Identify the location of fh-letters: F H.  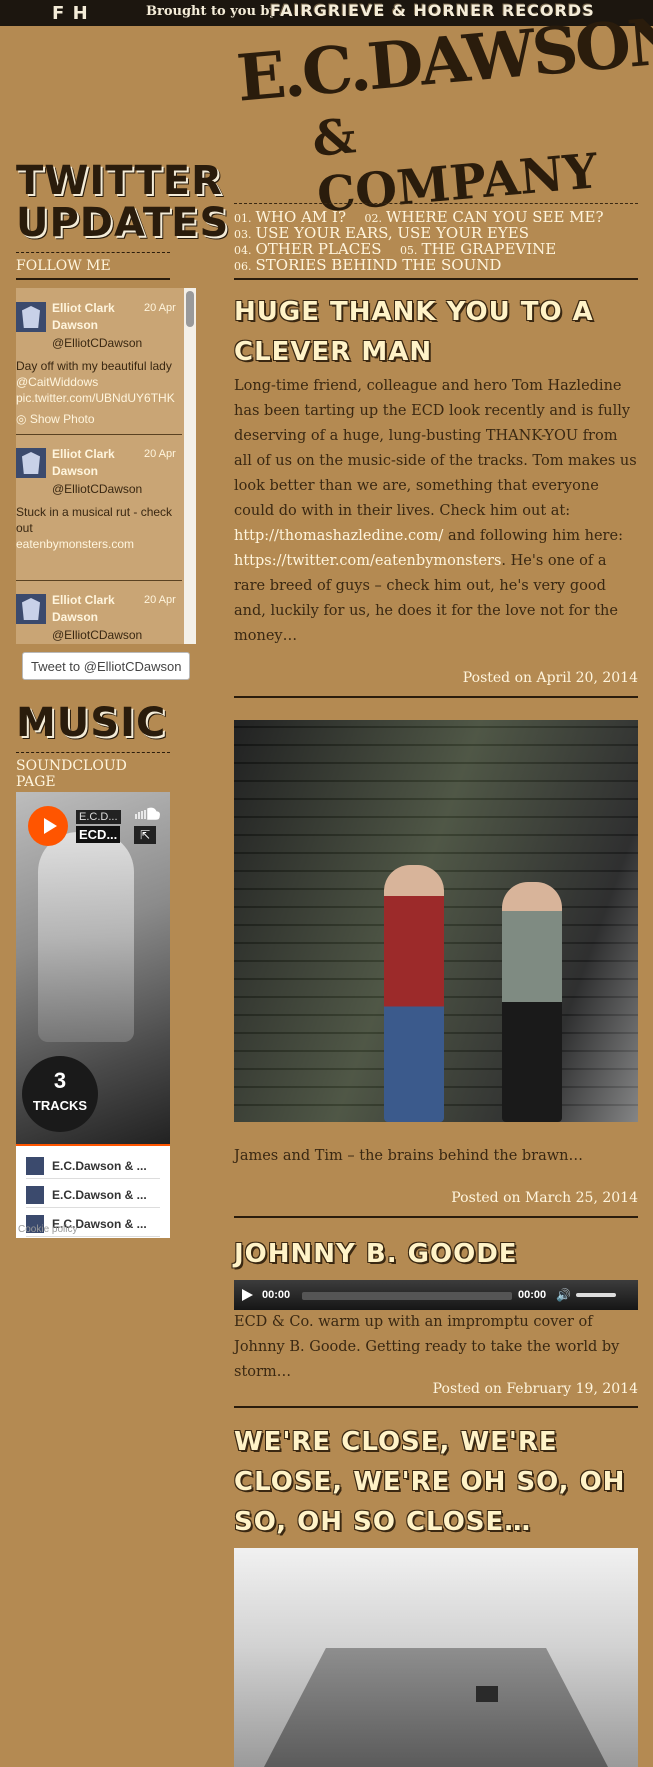
(70, 13).